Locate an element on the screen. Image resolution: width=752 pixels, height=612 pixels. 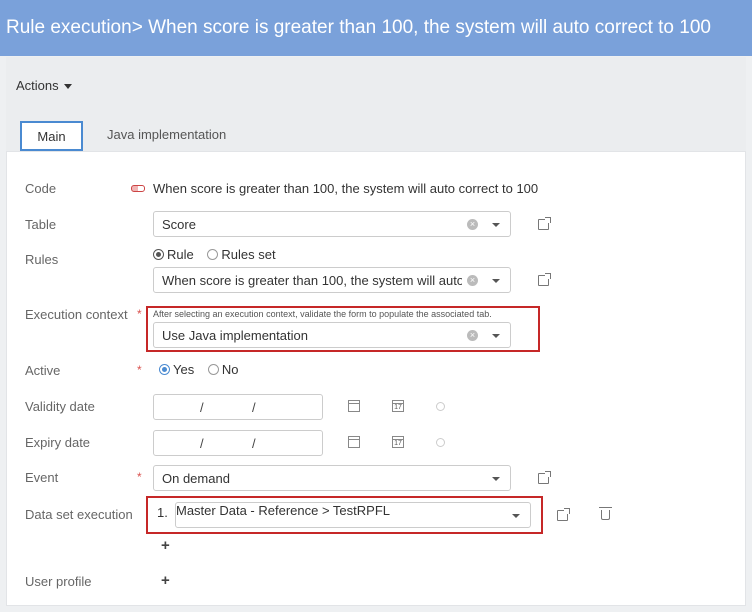
data-set-select-value: Master Data - Reference > TestRPFL is located at coordinates (283, 510).